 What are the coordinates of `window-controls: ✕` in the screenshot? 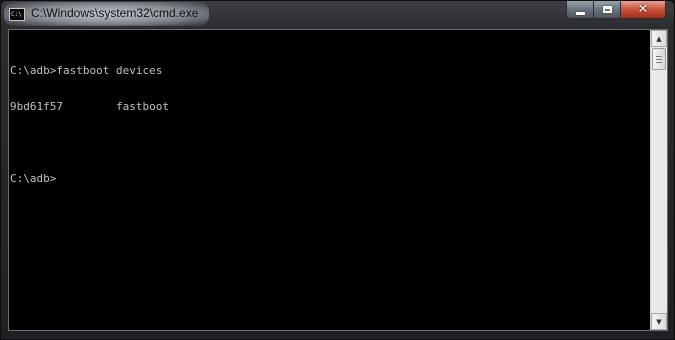 It's located at (616, 10).